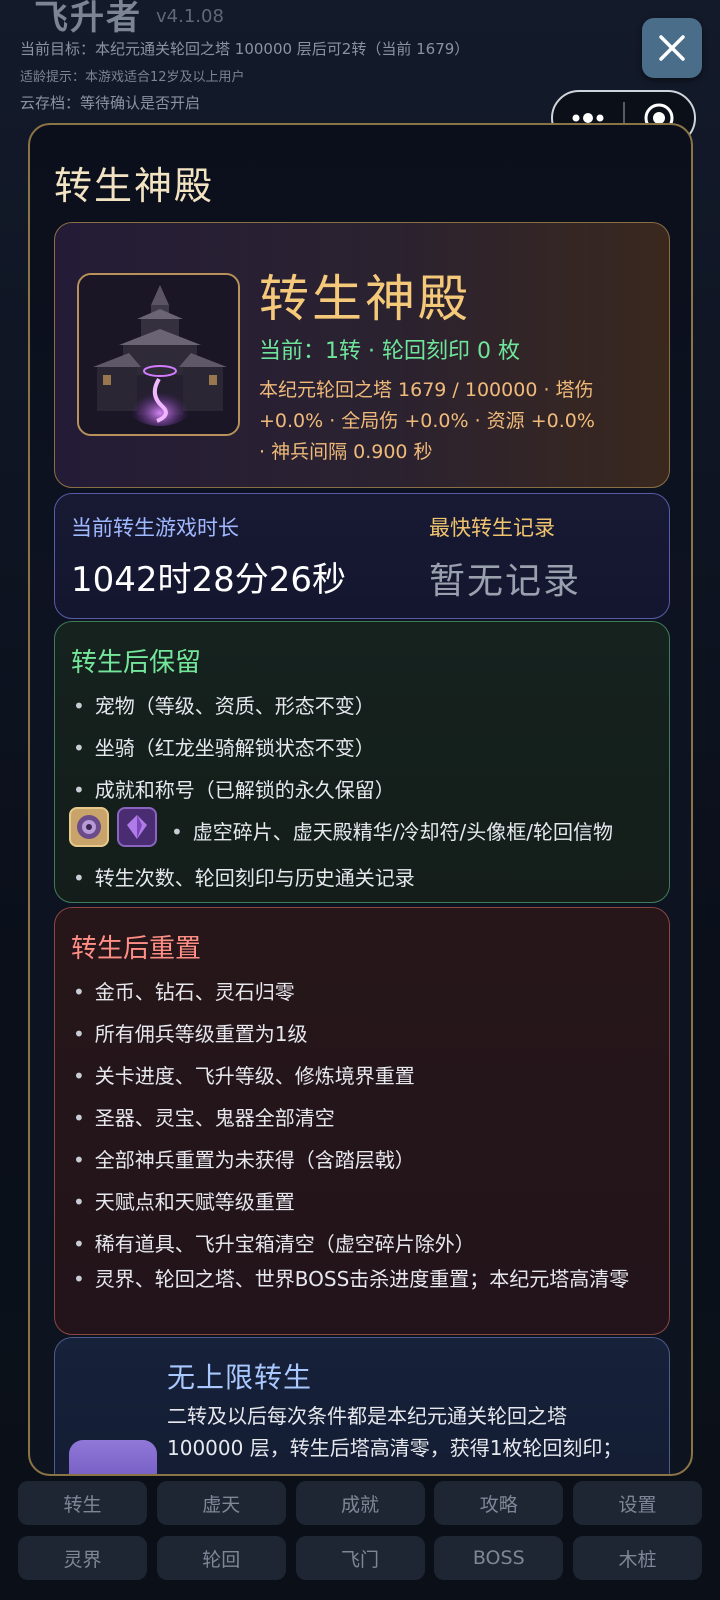 Image resolution: width=720 pixels, height=1600 pixels. Describe the element at coordinates (155, 528) in the screenshot. I see `current-time-label: 当前转生游戏时长` at that location.